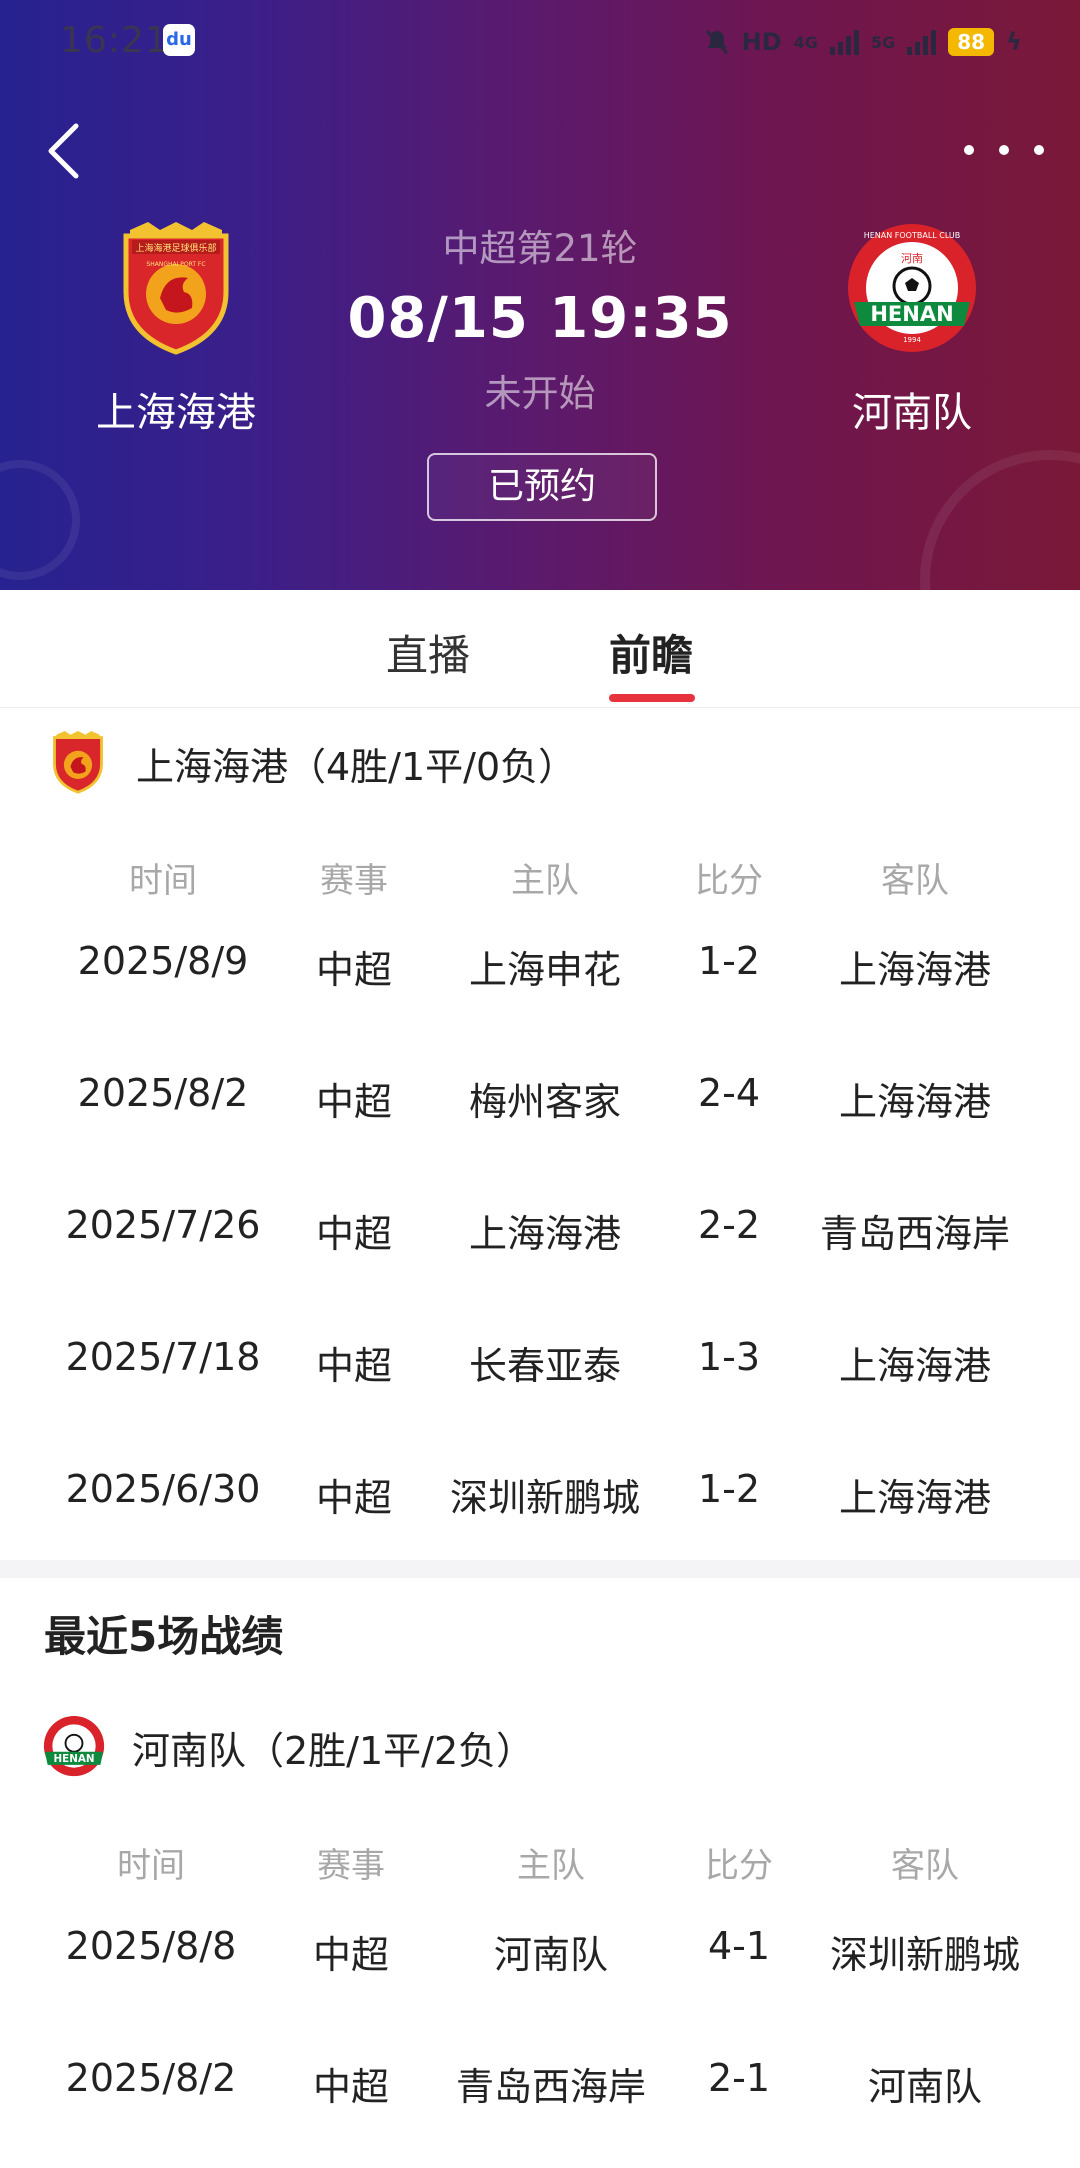 Image resolution: width=1080 pixels, height=2168 pixels. I want to click on match-away-team: 青岛西海岸, so click(915, 1234).